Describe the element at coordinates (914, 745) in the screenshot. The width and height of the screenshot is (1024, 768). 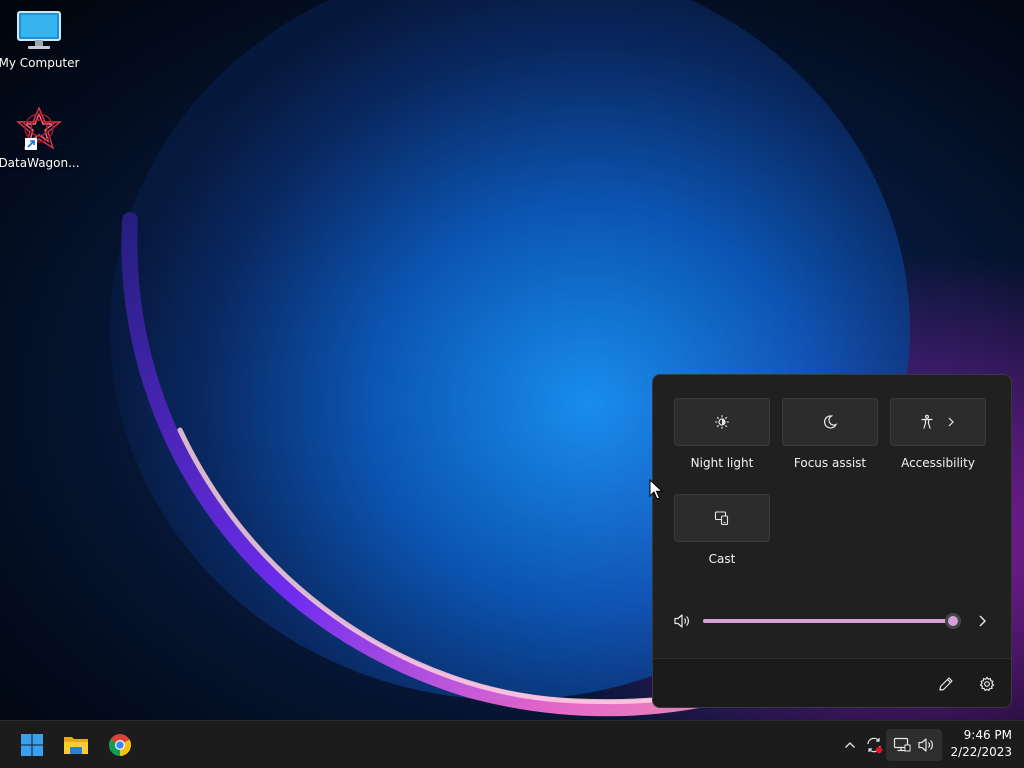
I see `quick-settings-button` at that location.